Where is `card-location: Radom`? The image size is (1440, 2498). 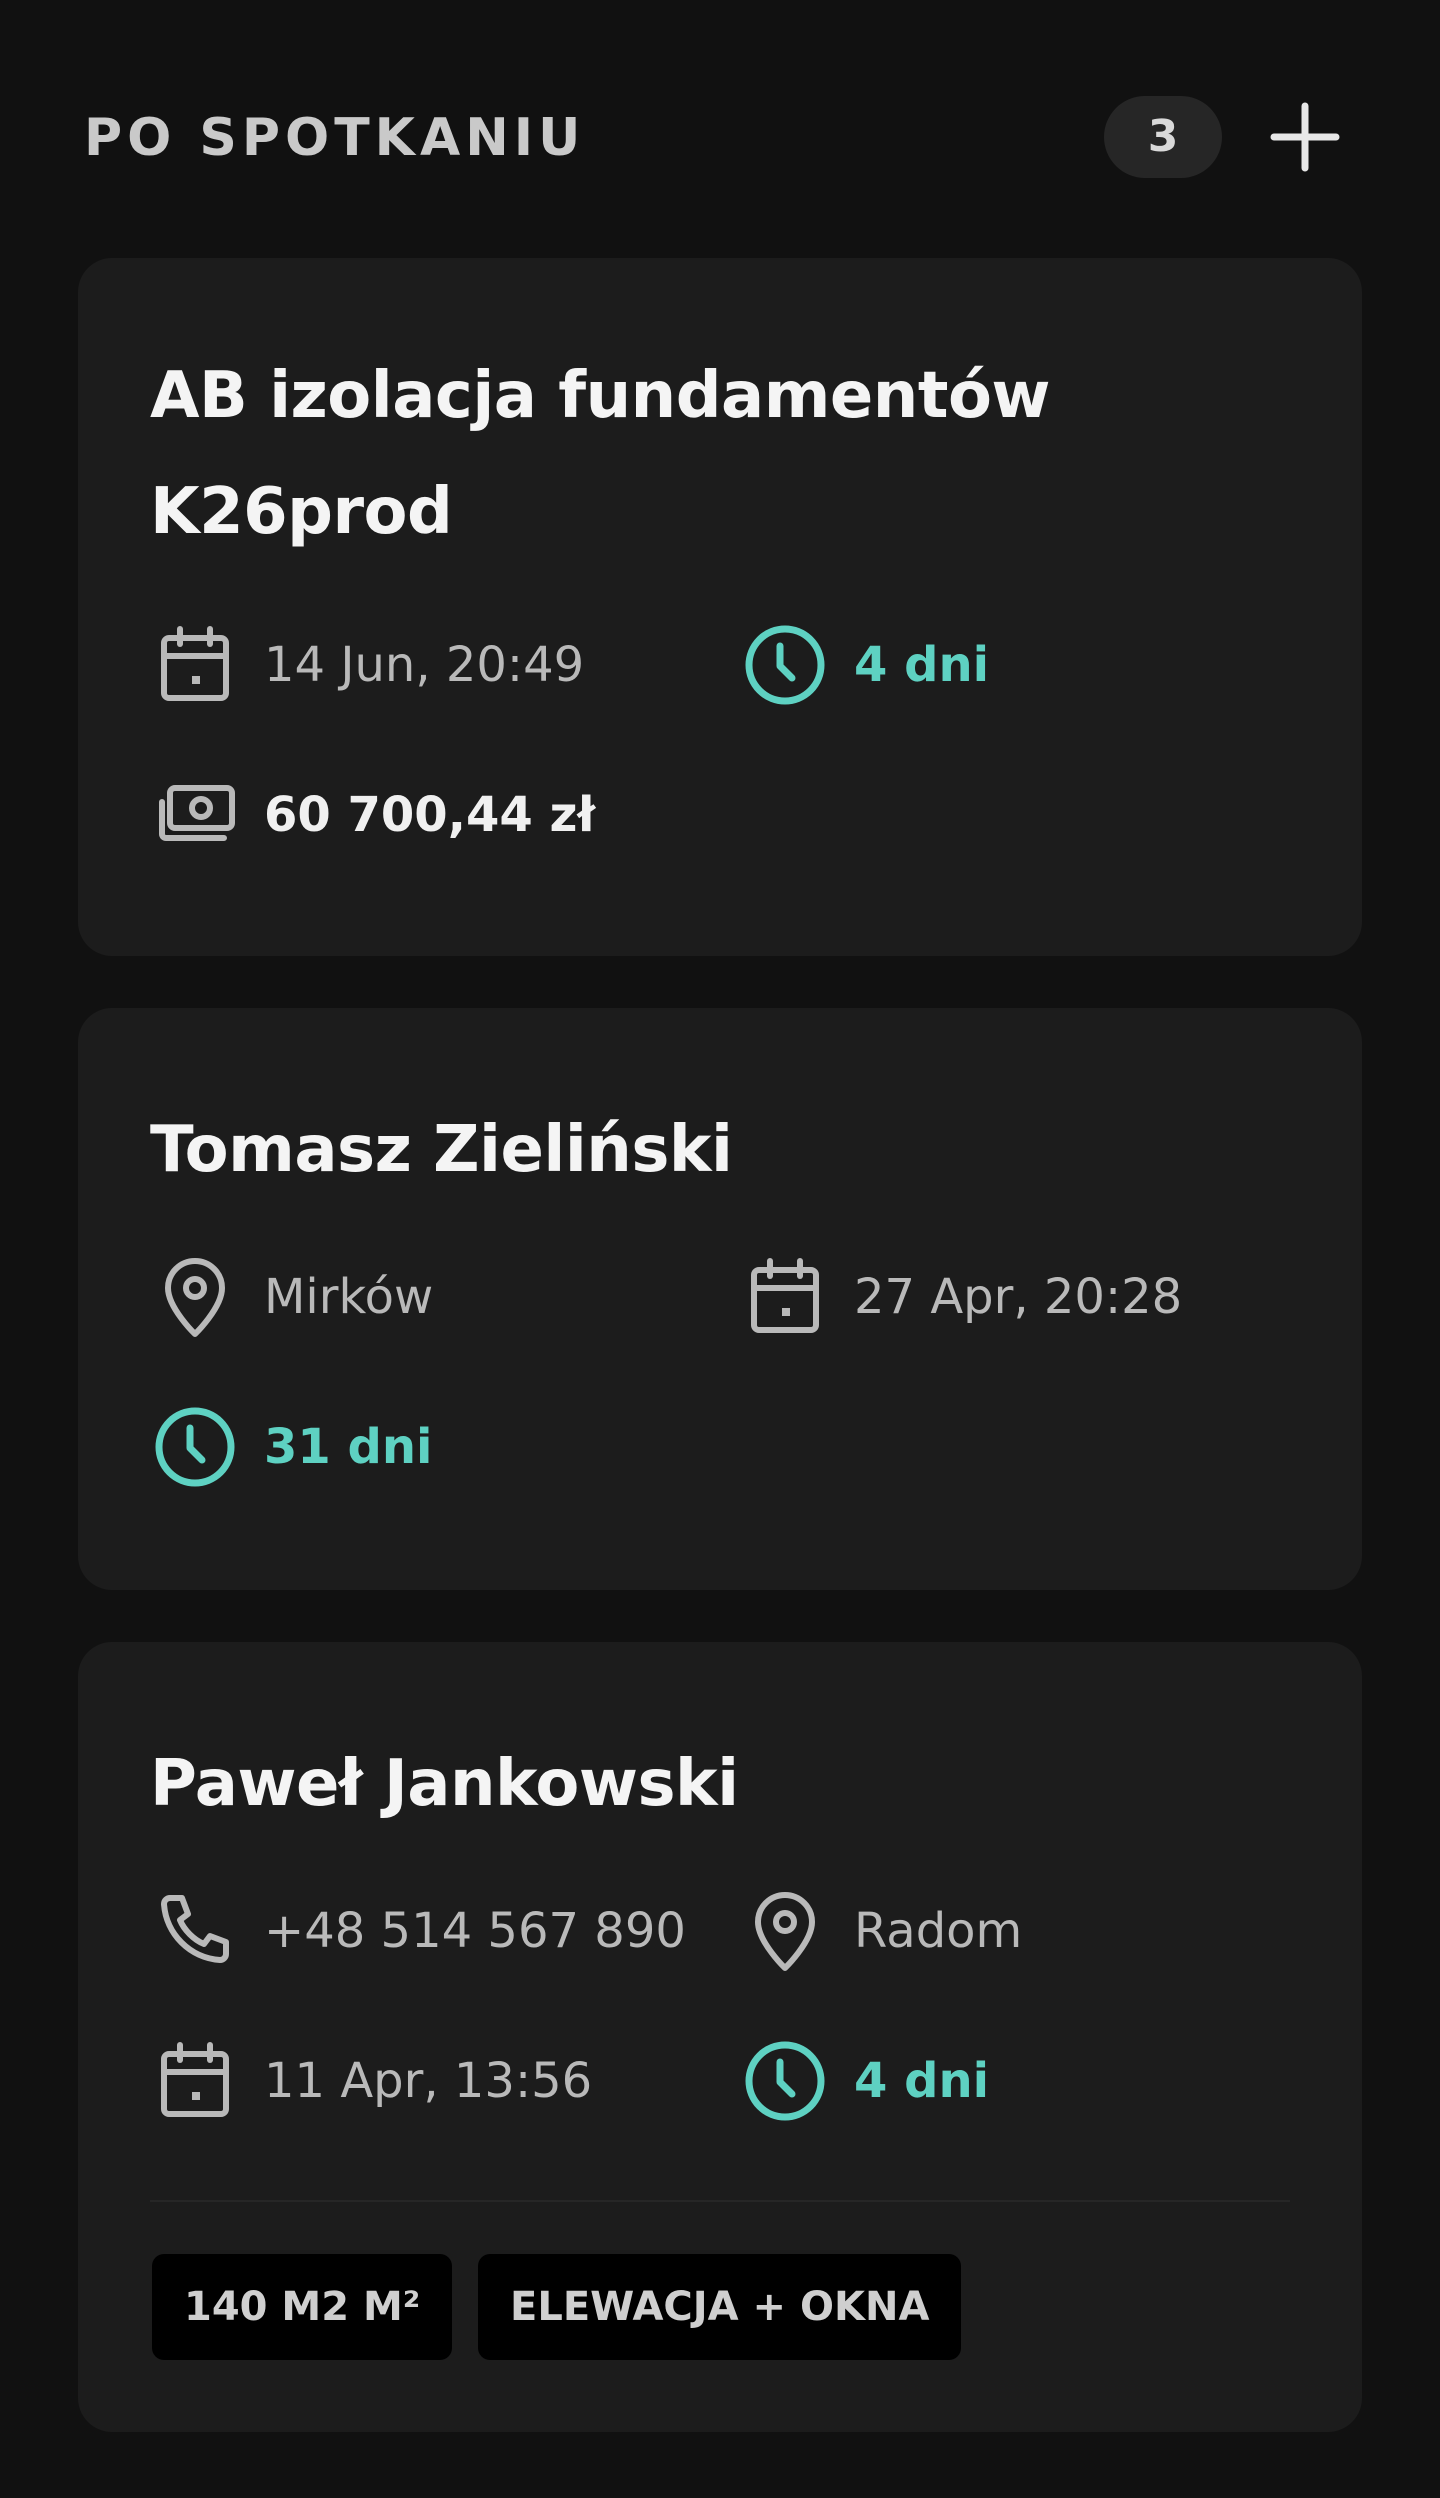 card-location: Radom is located at coordinates (938, 1931).